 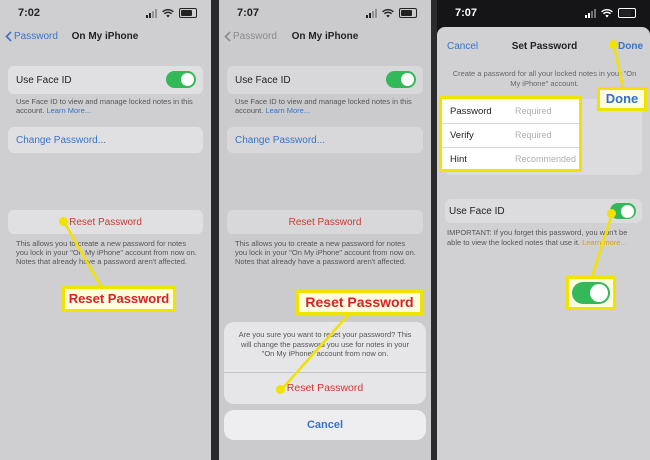 I want to click on done-callout: Done, so click(x=622, y=99).